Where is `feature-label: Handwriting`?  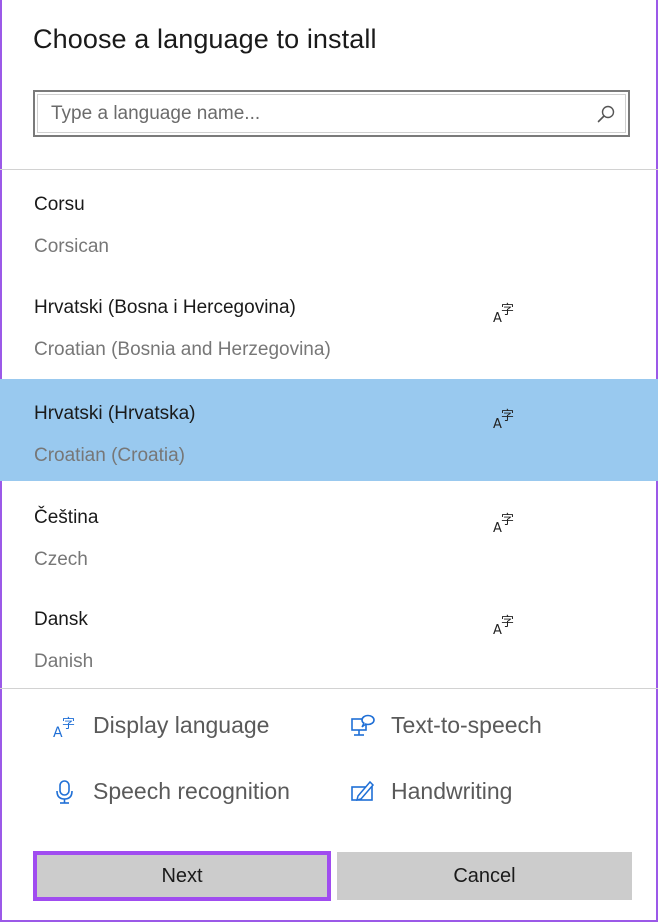
feature-label: Handwriting is located at coordinates (452, 791).